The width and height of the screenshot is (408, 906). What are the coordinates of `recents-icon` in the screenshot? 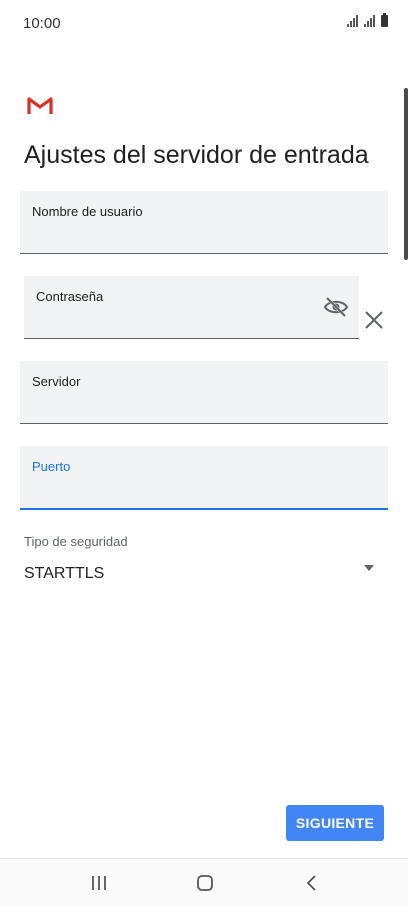 It's located at (99, 883).